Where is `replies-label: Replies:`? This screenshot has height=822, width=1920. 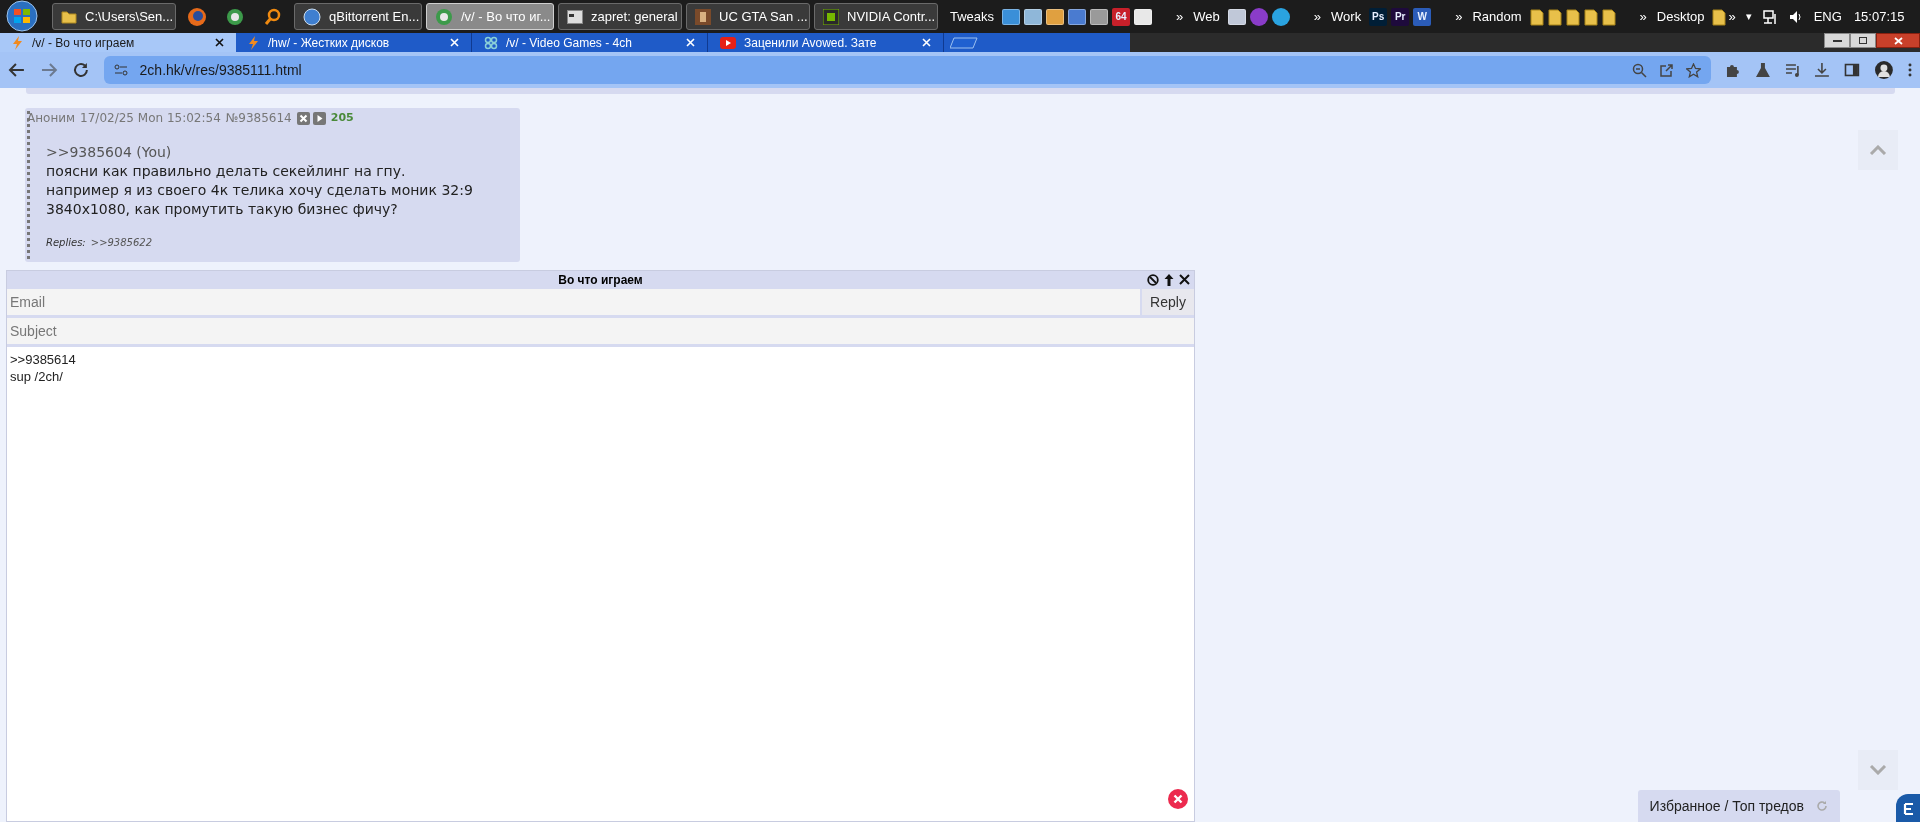
replies-label: Replies: is located at coordinates (66, 243).